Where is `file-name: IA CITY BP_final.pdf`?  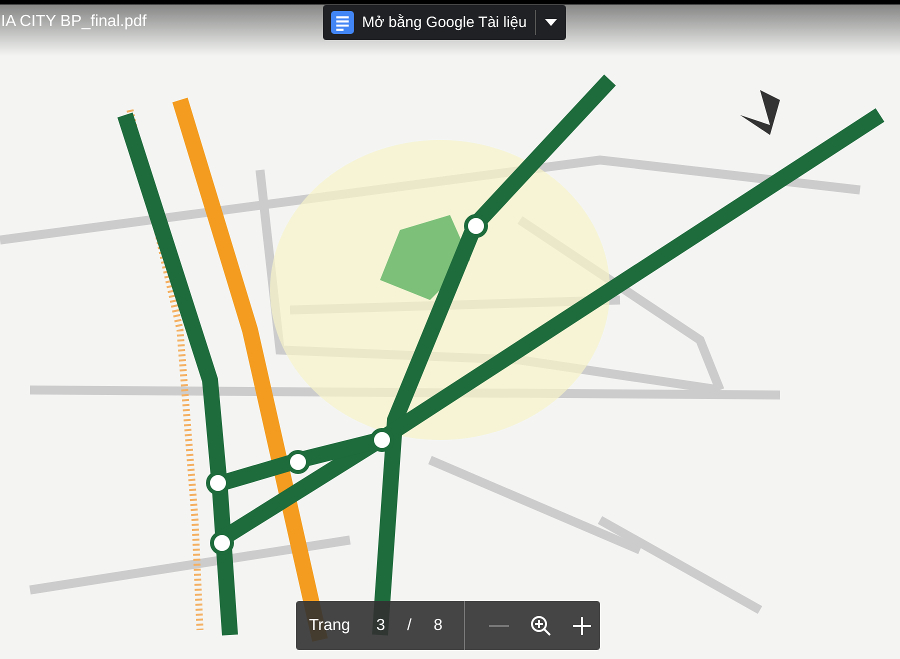
file-name: IA CITY BP_final.pdf is located at coordinates (74, 22).